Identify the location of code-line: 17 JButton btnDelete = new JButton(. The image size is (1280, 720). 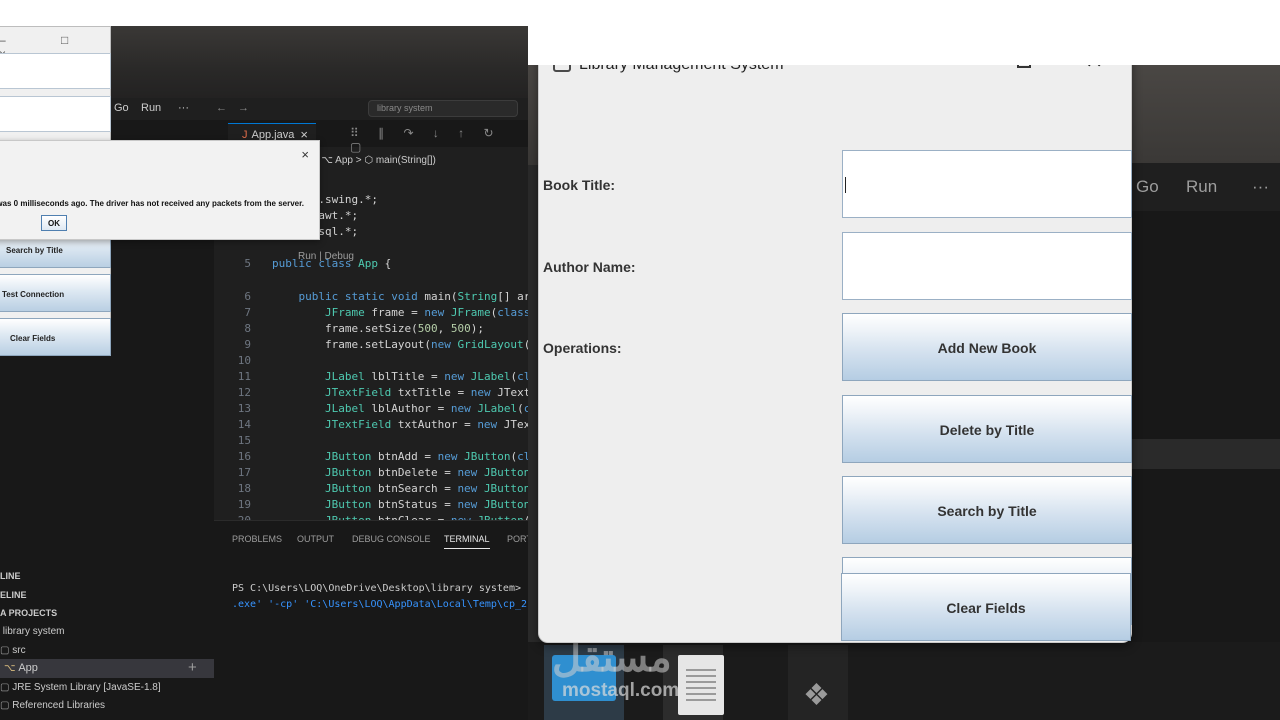
(371, 474).